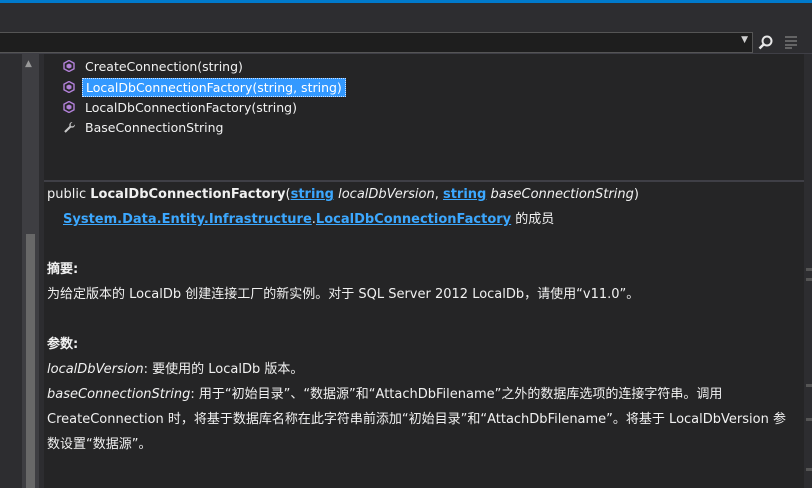 The width and height of the screenshot is (812, 488). Describe the element at coordinates (63, 269) in the screenshot. I see `summary-heading: 摘要:` at that location.